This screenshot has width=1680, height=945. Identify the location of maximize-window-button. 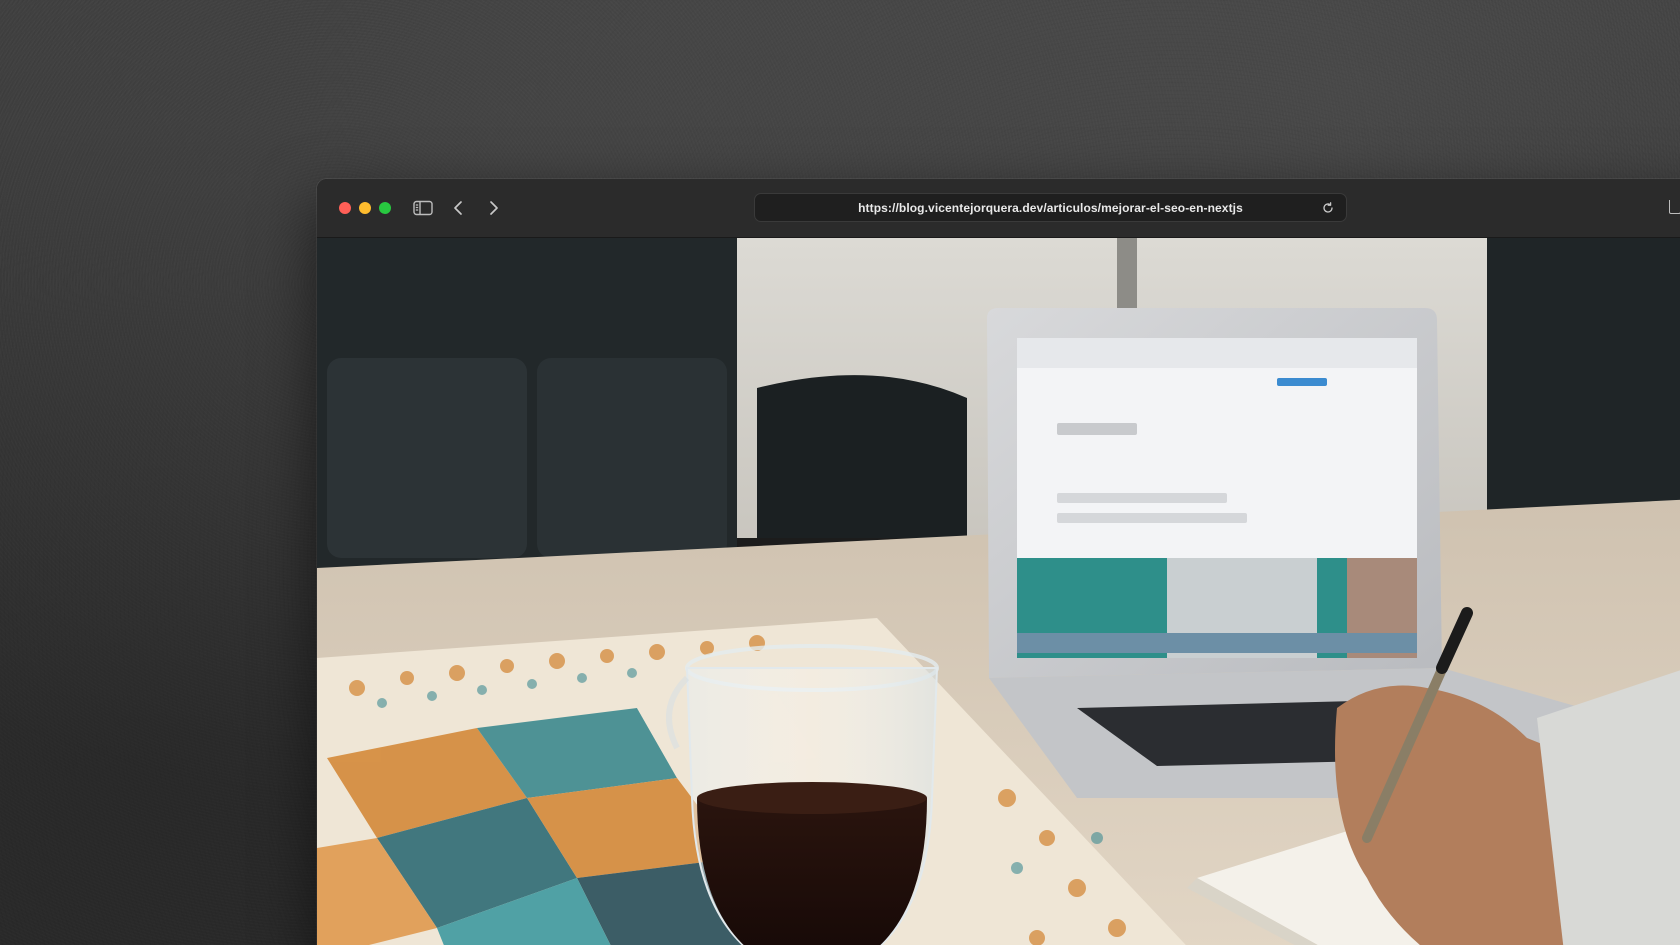
(385, 208).